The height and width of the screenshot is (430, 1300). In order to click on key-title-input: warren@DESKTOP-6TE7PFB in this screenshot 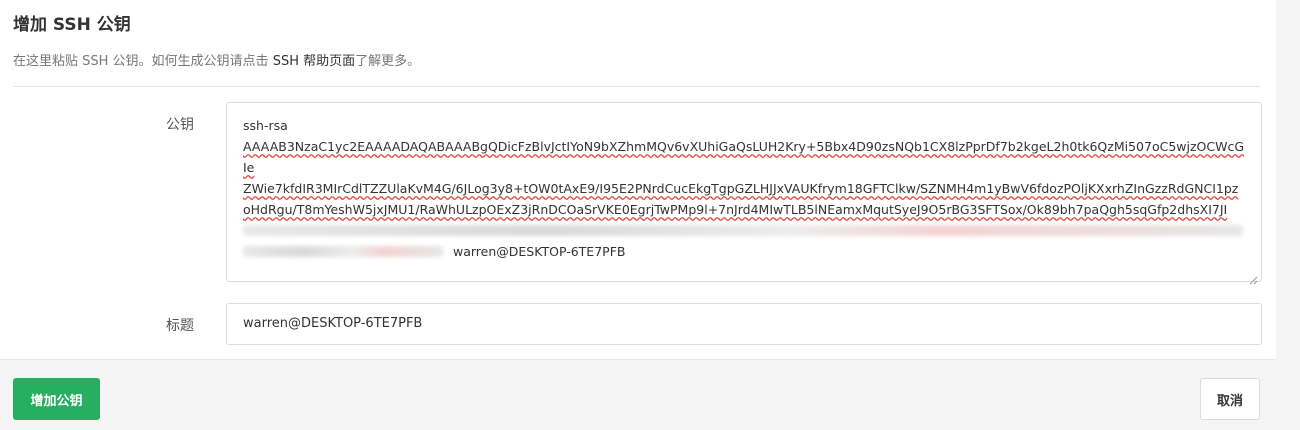, I will do `click(744, 324)`.